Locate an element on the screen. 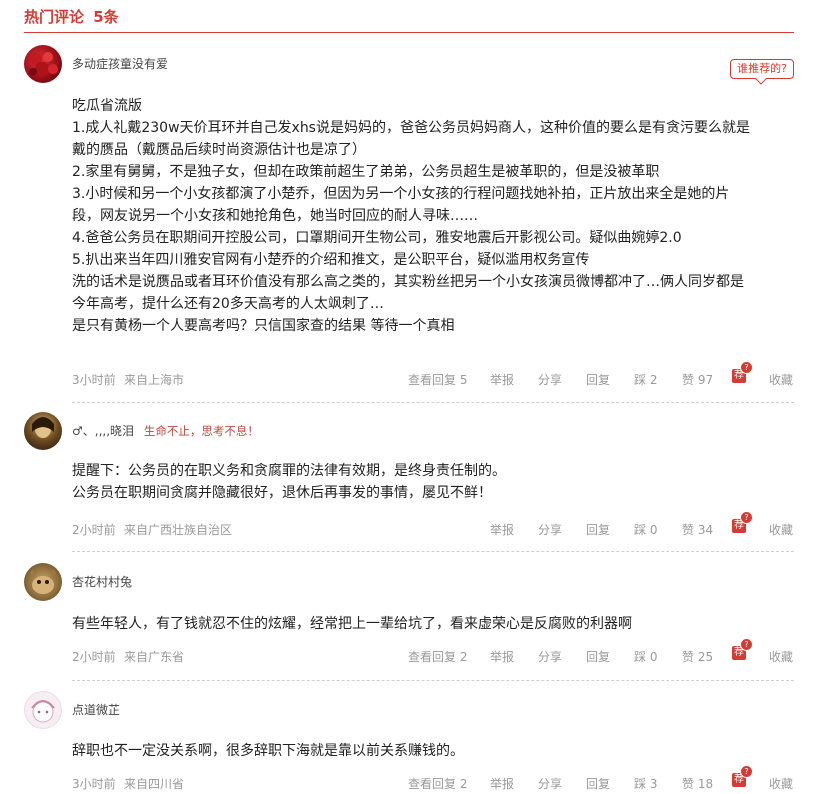 The height and width of the screenshot is (794, 820). comment-location: 来自广东省 is located at coordinates (154, 657).